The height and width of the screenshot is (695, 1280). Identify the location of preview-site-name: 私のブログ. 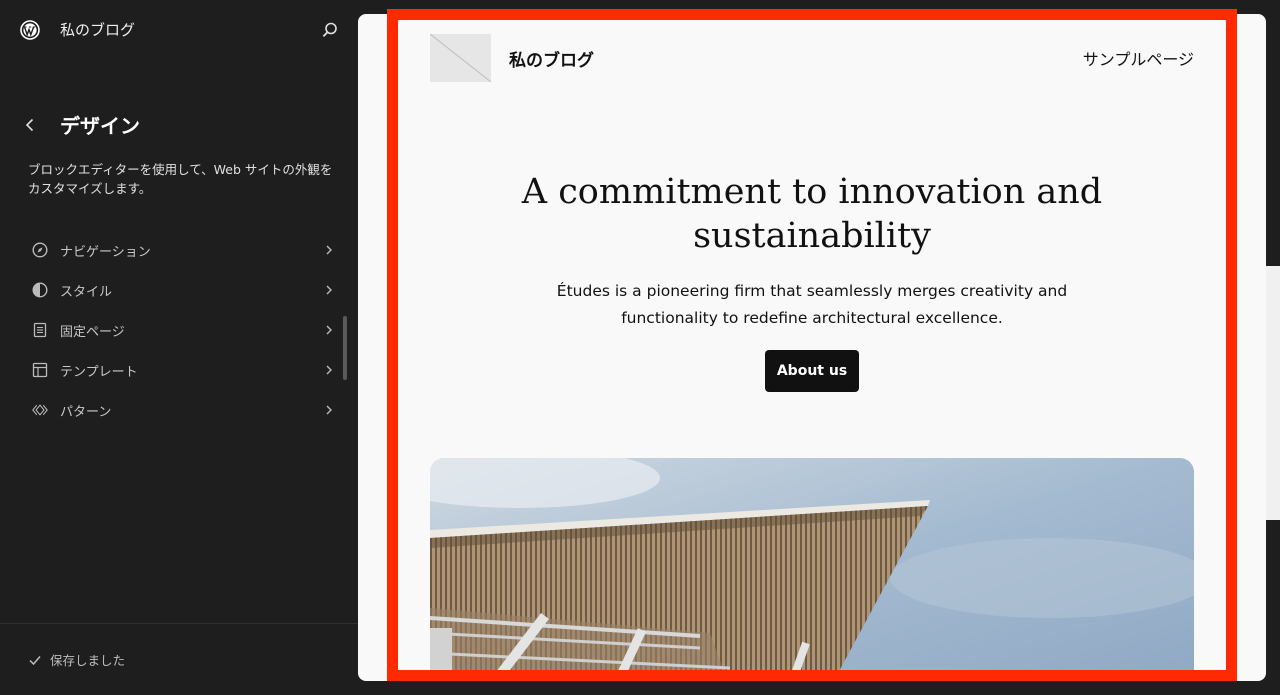
(551, 58).